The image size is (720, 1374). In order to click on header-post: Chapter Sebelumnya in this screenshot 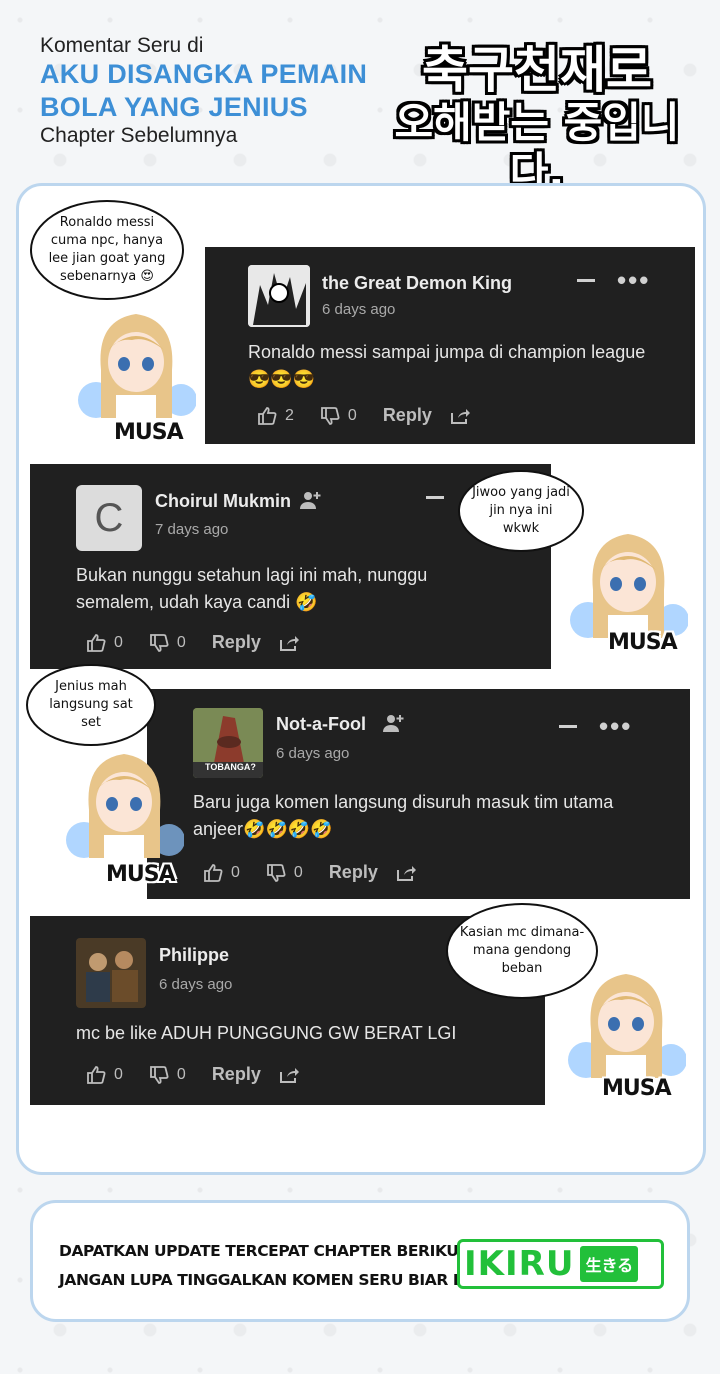, I will do `click(139, 135)`.